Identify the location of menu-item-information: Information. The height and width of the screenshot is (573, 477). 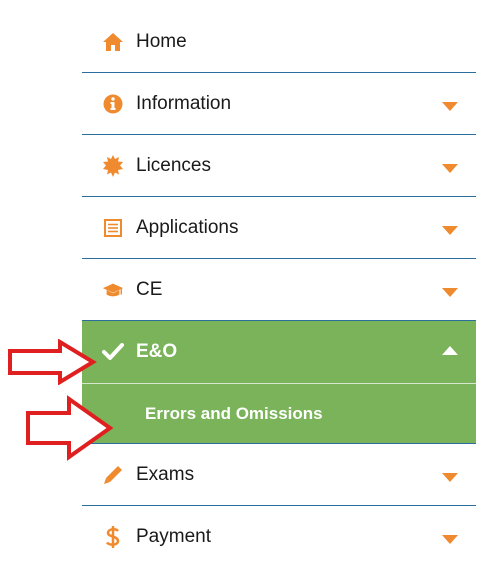
(279, 104).